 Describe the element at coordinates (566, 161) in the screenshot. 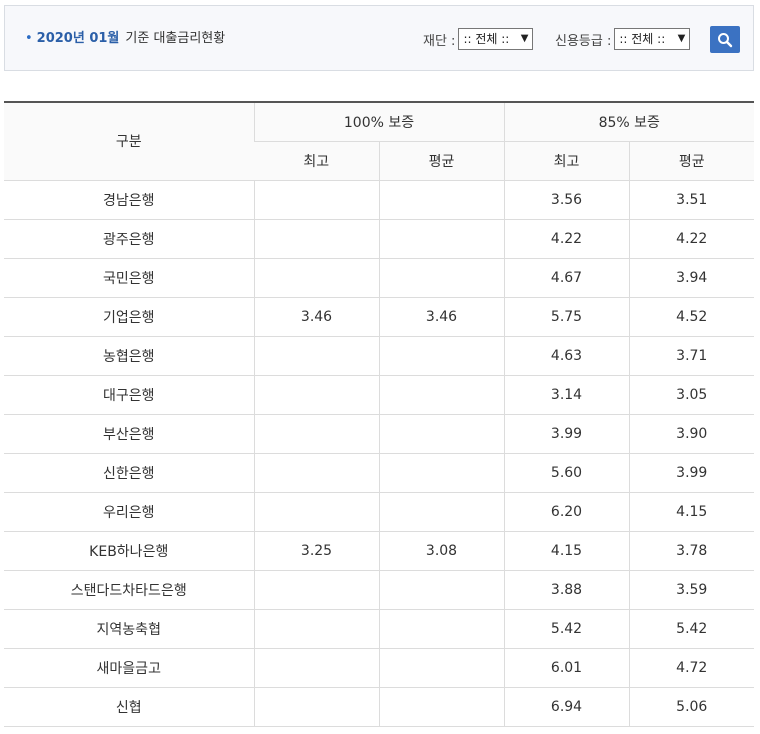

I see `column-header-85-max: 최고` at that location.